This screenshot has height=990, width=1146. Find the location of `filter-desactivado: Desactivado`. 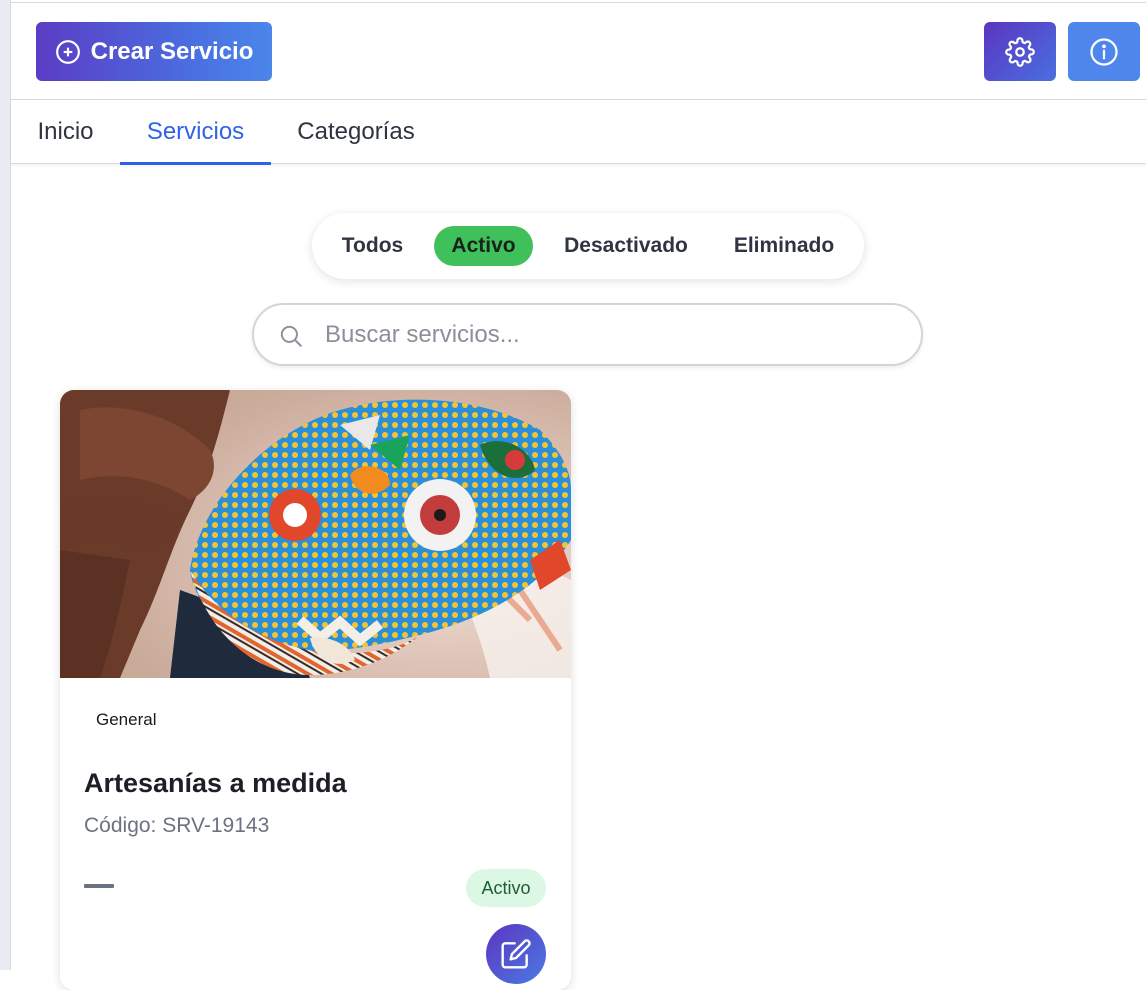

filter-desactivado: Desactivado is located at coordinates (626, 246).